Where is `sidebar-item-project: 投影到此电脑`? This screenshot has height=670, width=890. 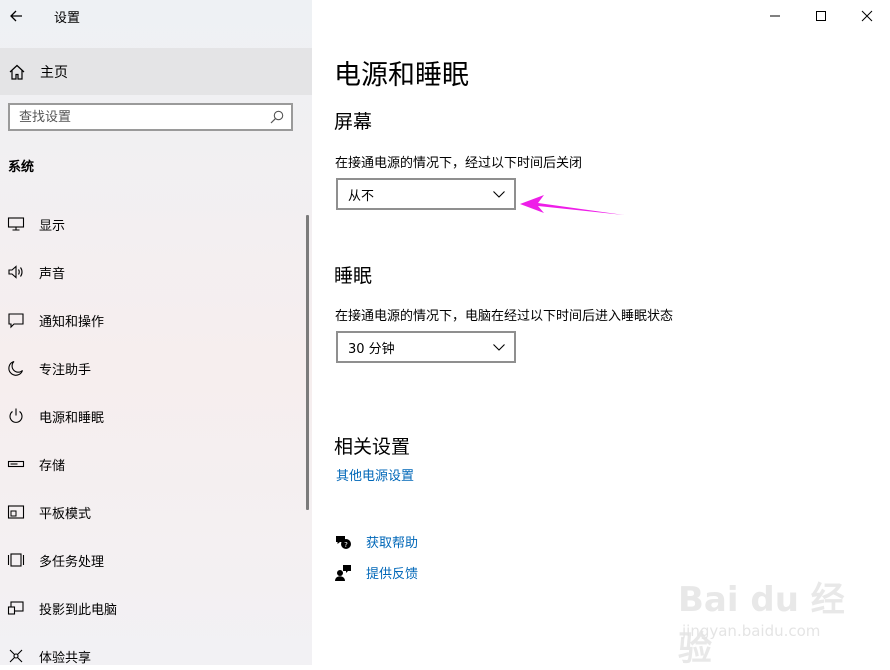 sidebar-item-project: 投影到此电脑 is located at coordinates (156, 608).